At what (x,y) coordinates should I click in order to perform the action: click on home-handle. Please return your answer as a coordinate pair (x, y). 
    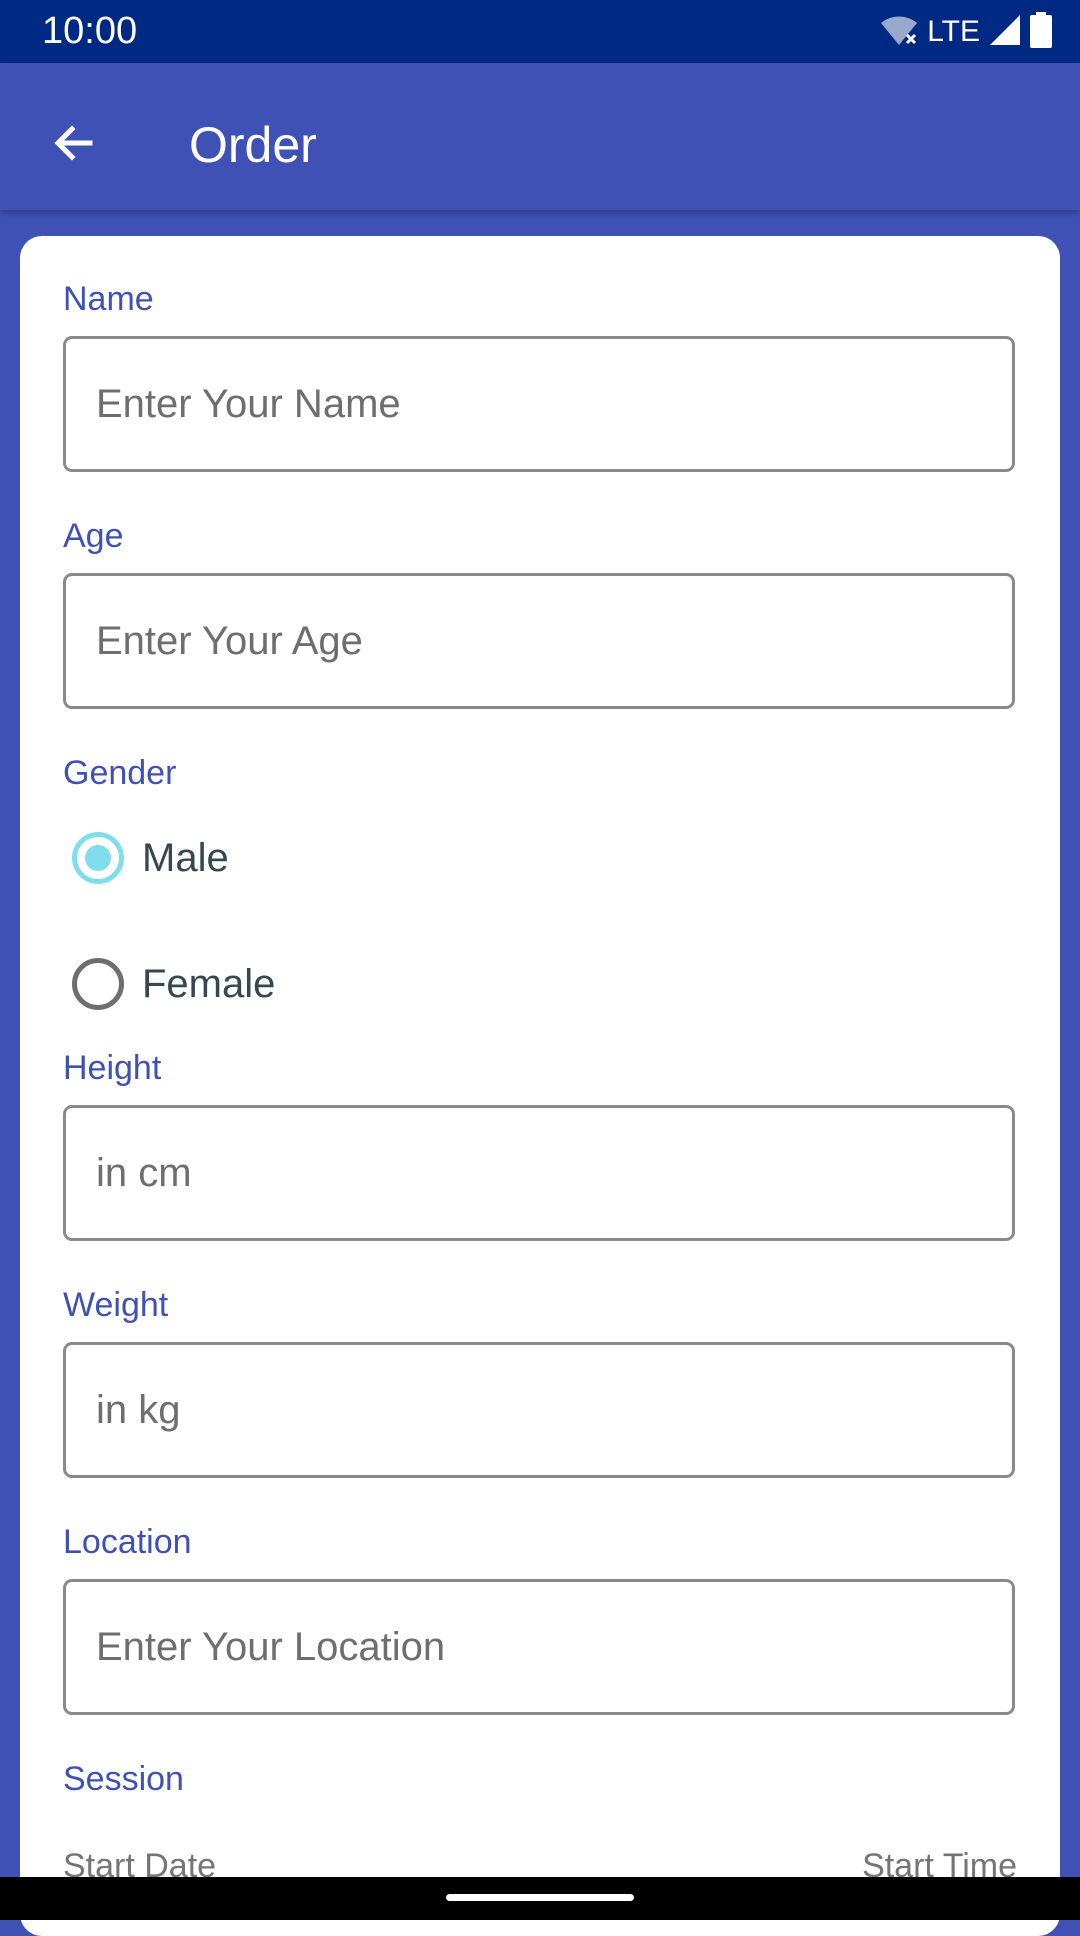
    Looking at the image, I should click on (540, 1897).